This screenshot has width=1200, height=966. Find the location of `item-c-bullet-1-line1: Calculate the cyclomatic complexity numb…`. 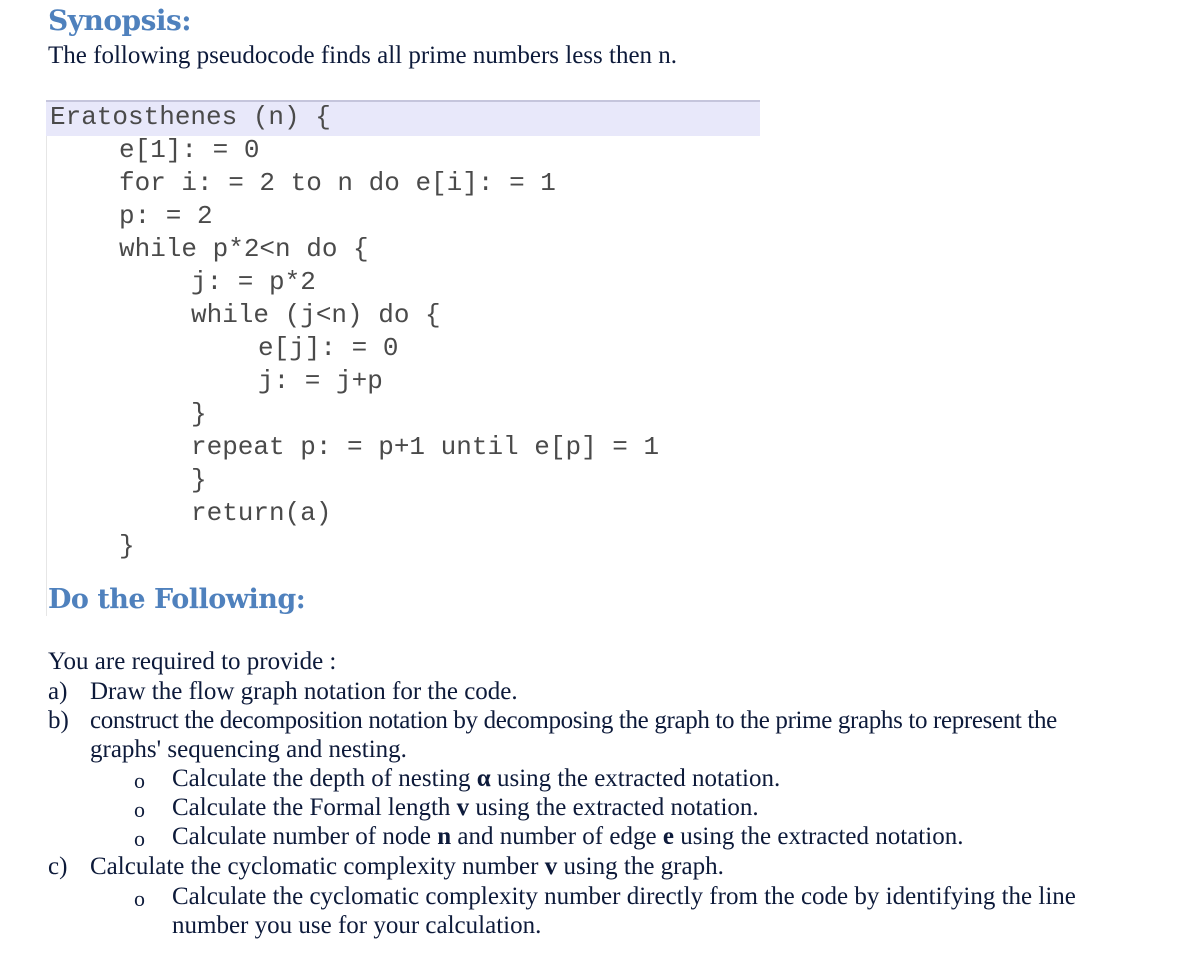

item-c-bullet-1-line1: Calculate the cyclomatic complexity numb… is located at coordinates (624, 896).